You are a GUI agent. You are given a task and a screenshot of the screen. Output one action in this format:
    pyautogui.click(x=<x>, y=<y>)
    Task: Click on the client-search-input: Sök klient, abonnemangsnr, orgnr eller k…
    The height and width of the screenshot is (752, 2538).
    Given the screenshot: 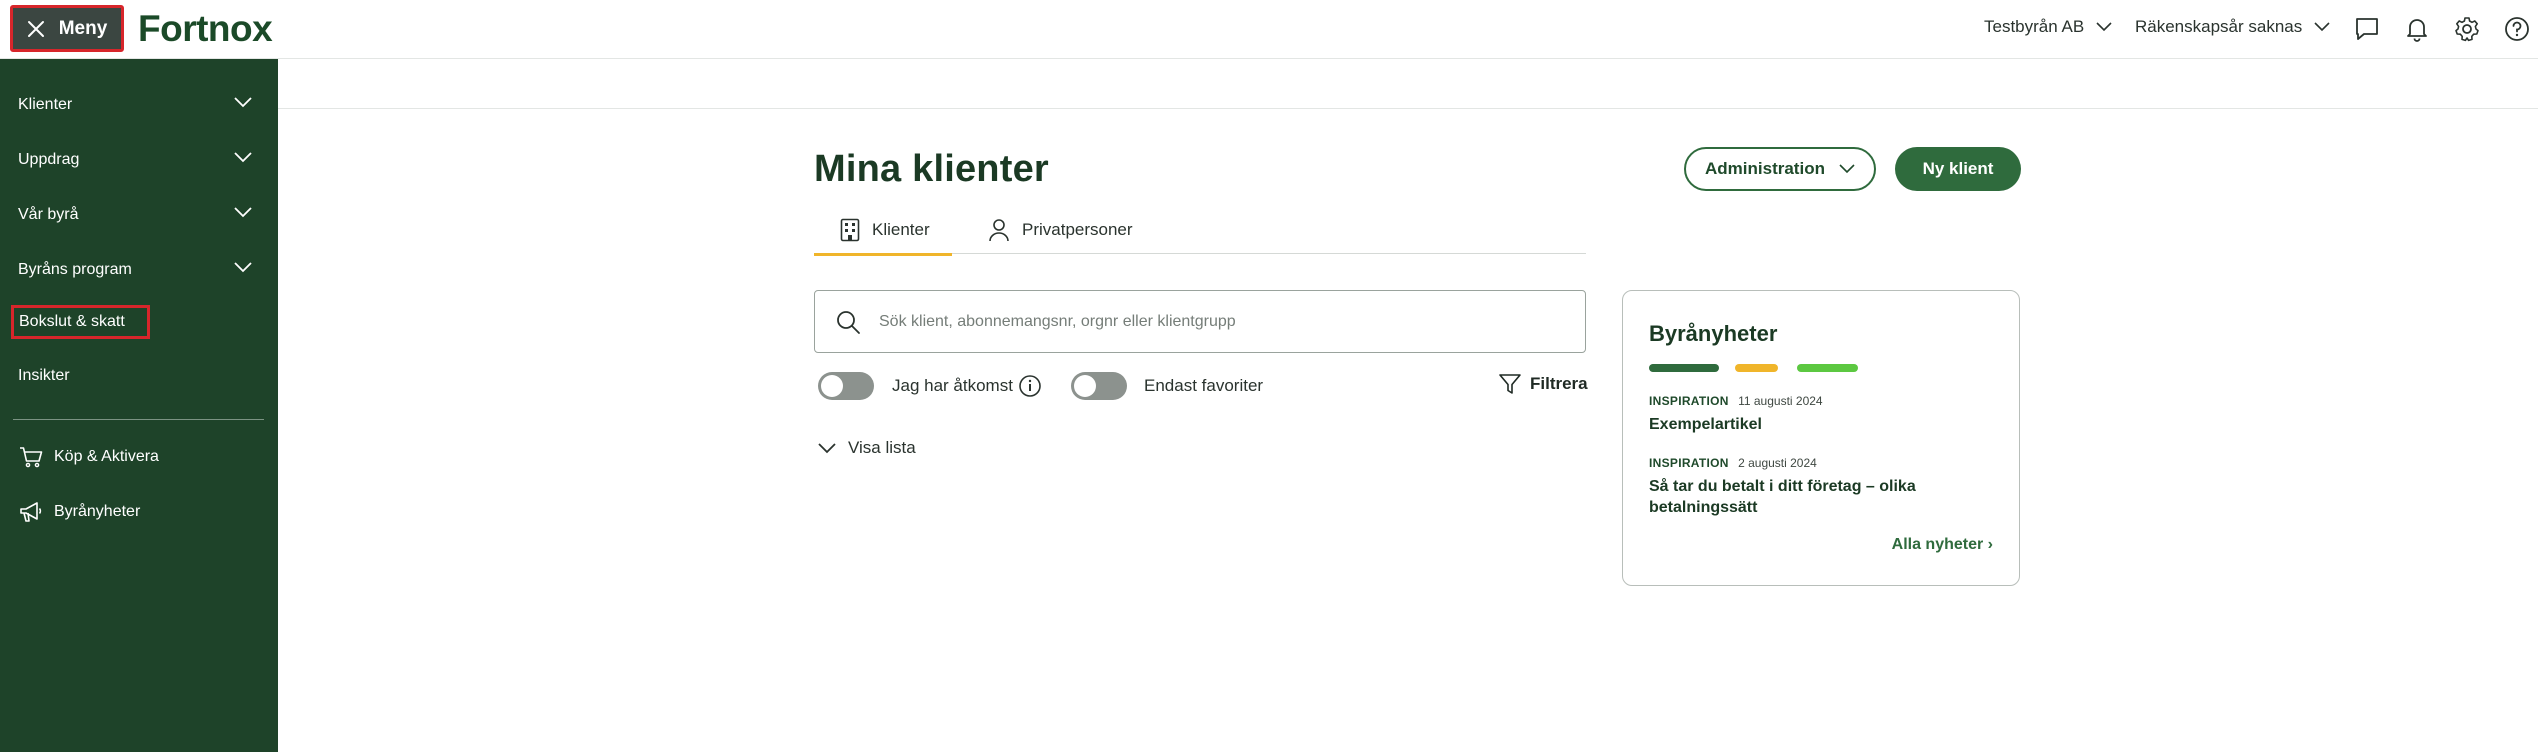 What is the action you would take?
    pyautogui.click(x=1200, y=321)
    